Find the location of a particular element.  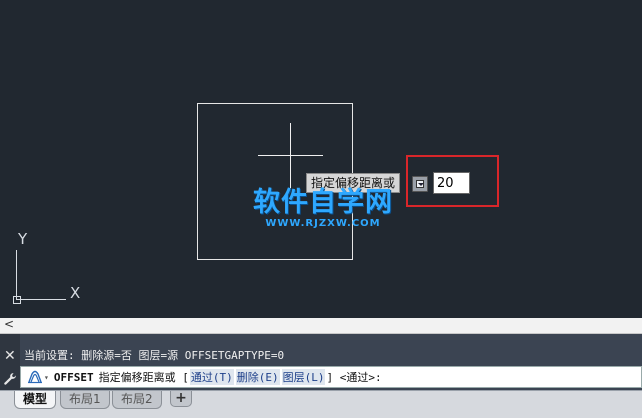

options-bracket-open: [ is located at coordinates (185, 377).